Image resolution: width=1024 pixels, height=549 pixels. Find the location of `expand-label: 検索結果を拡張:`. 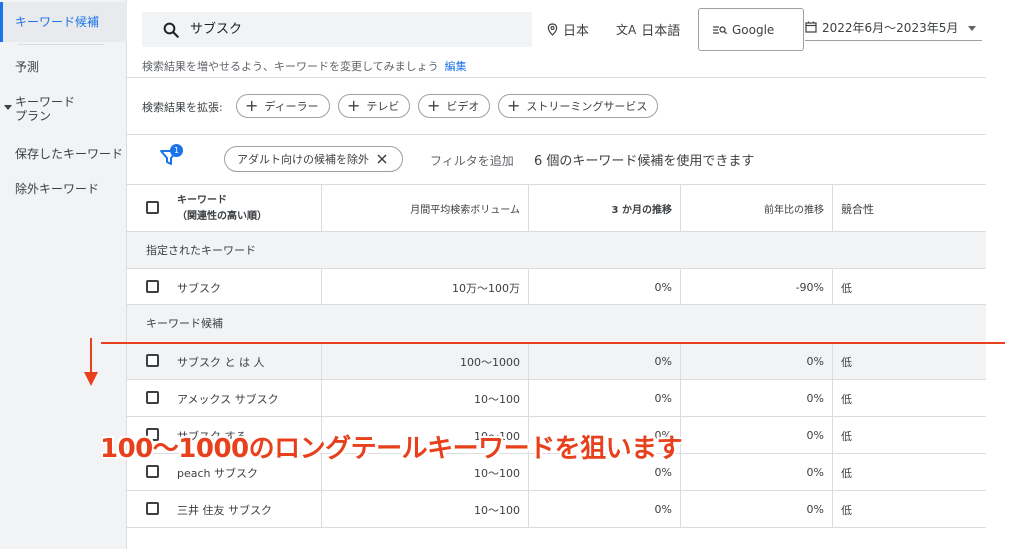

expand-label: 検索結果を拡張: is located at coordinates (182, 107).